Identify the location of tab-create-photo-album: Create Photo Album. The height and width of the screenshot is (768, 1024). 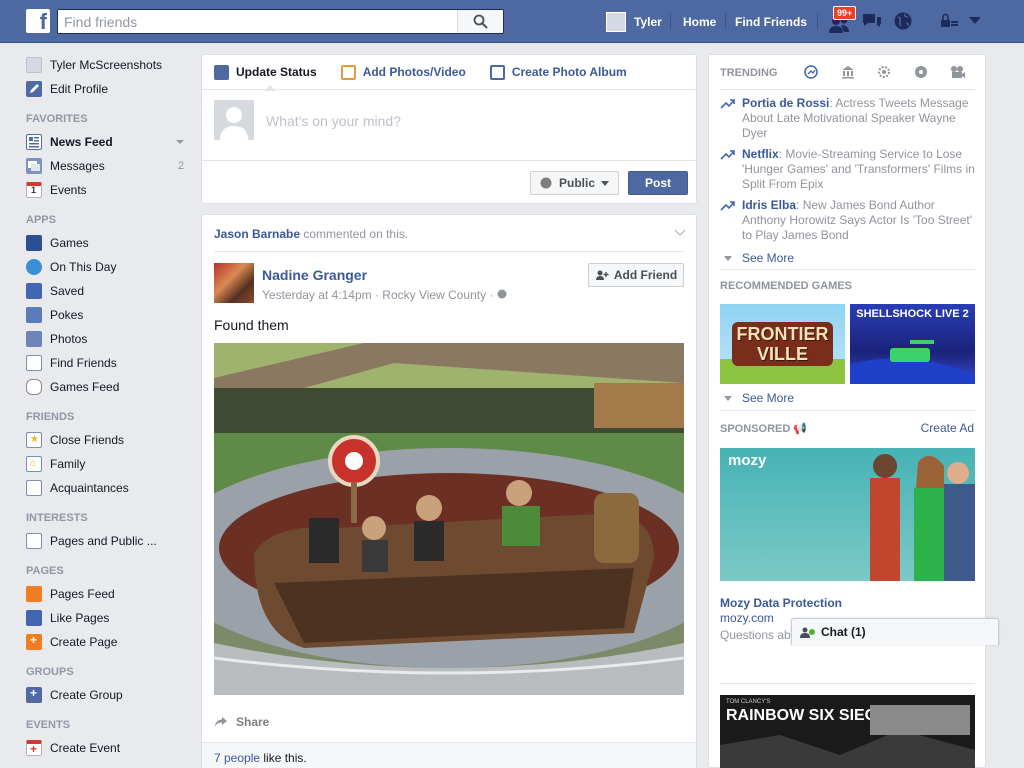
(558, 72).